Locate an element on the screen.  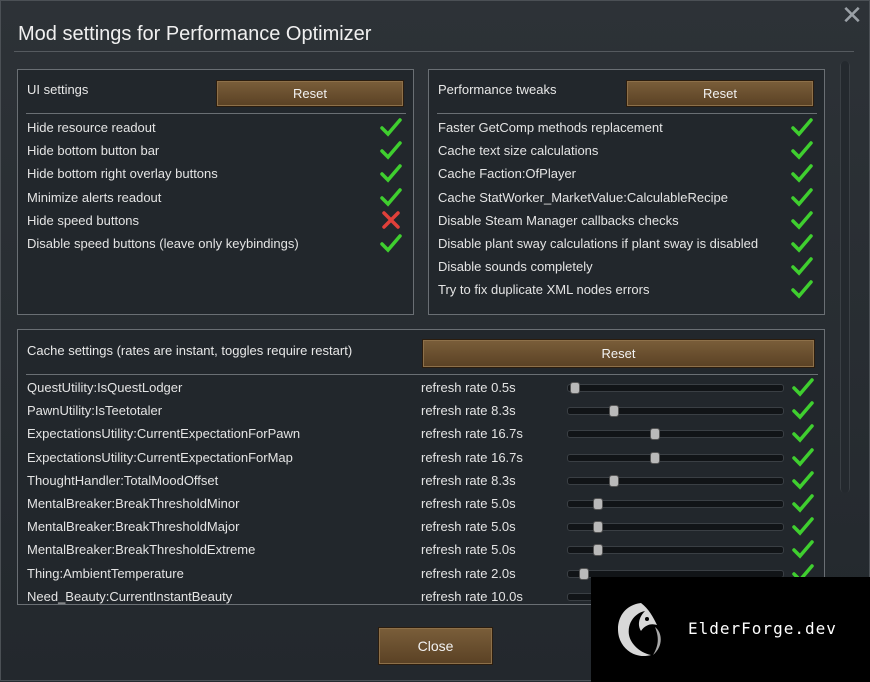
performance-tweaks-reset-button: Reset is located at coordinates (720, 93).